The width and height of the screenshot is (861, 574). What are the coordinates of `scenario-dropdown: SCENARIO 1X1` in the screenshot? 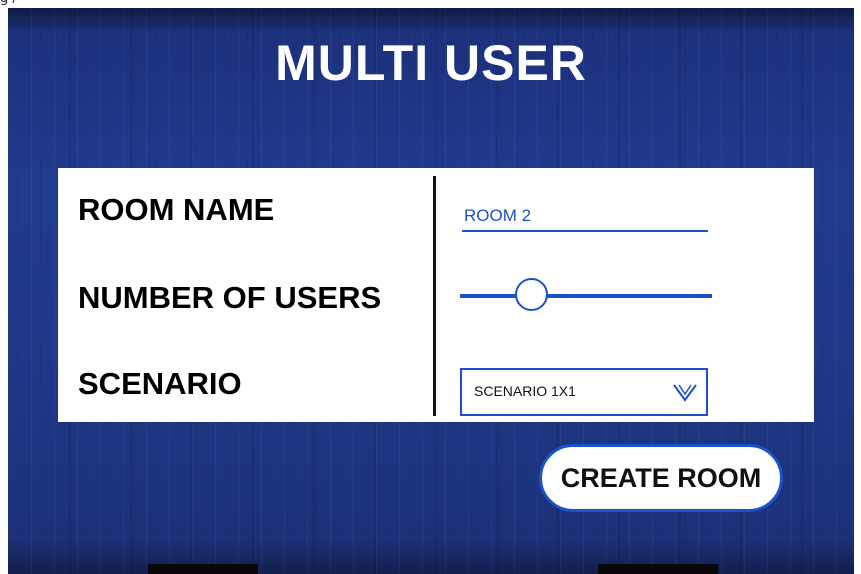 It's located at (584, 392).